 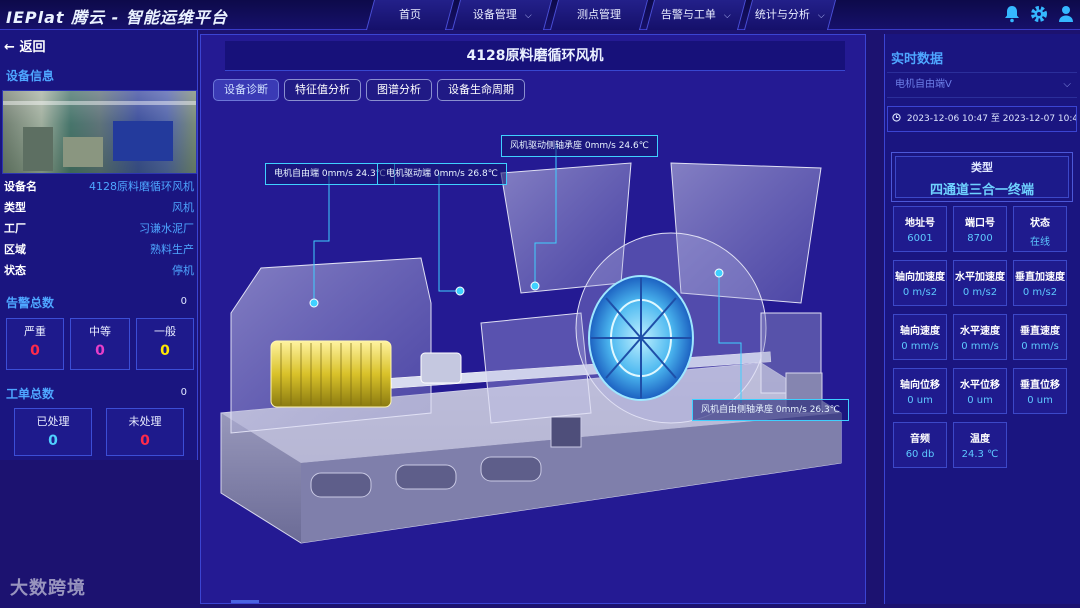 What do you see at coordinates (688, 14) in the screenshot?
I see `nav-label: 告警与工单` at bounding box center [688, 14].